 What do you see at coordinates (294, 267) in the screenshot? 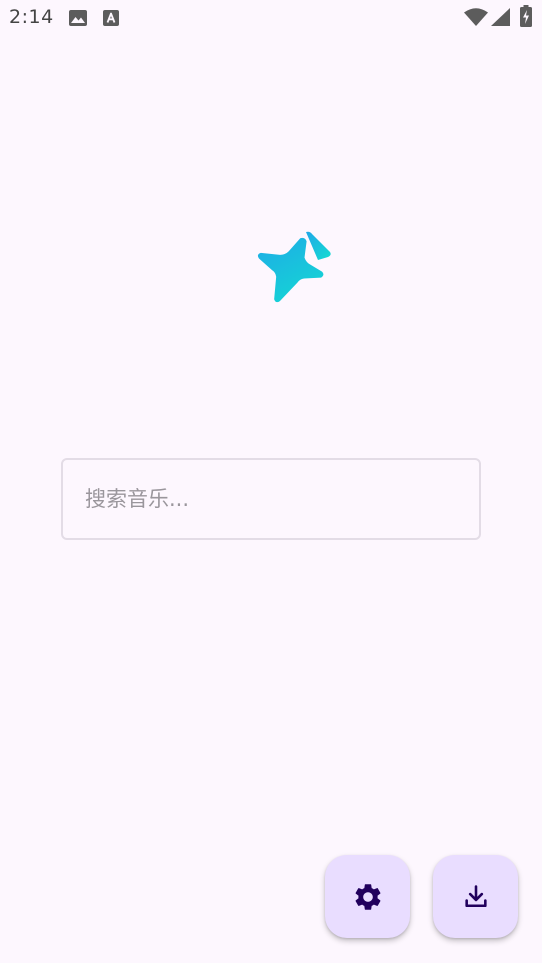
I see `app-logo-icon` at bounding box center [294, 267].